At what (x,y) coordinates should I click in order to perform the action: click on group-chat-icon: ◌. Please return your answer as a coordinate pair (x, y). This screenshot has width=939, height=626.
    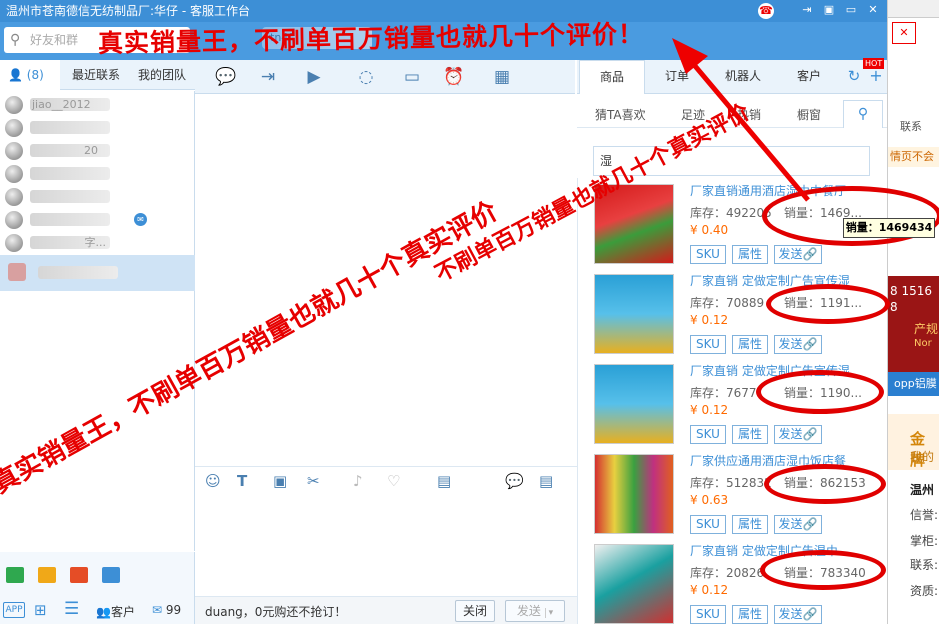
    Looking at the image, I should click on (366, 77).